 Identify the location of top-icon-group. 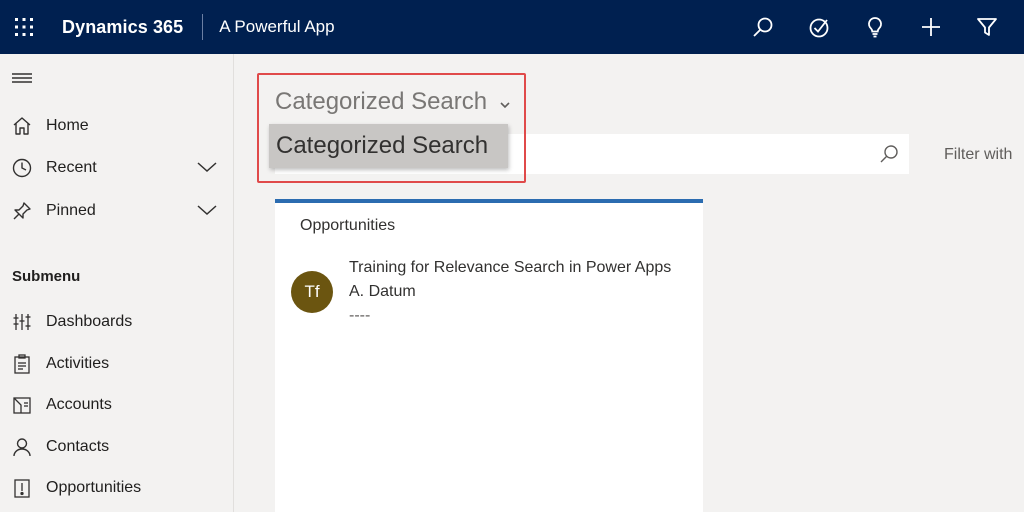
(875, 27).